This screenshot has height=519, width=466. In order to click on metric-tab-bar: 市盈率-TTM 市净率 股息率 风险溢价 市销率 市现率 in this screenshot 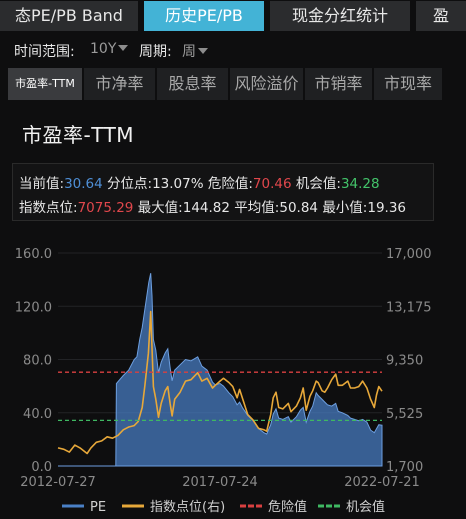, I will do `click(237, 85)`.